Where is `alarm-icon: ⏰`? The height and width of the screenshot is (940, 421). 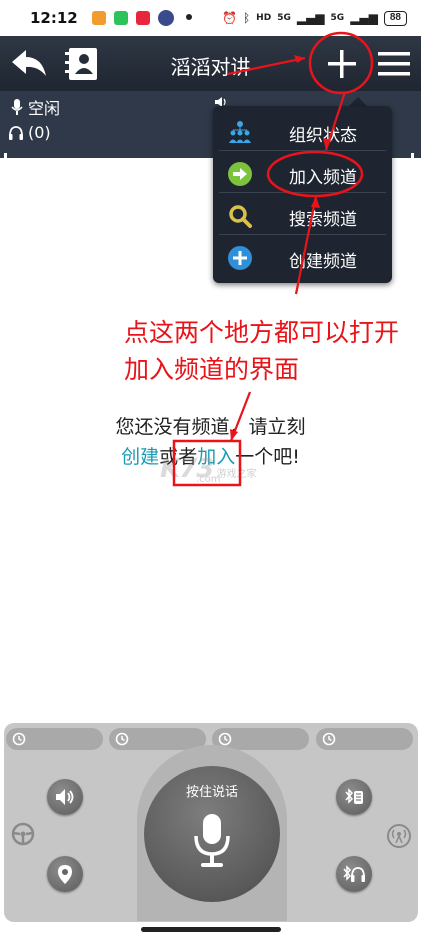 alarm-icon: ⏰ is located at coordinates (229, 18).